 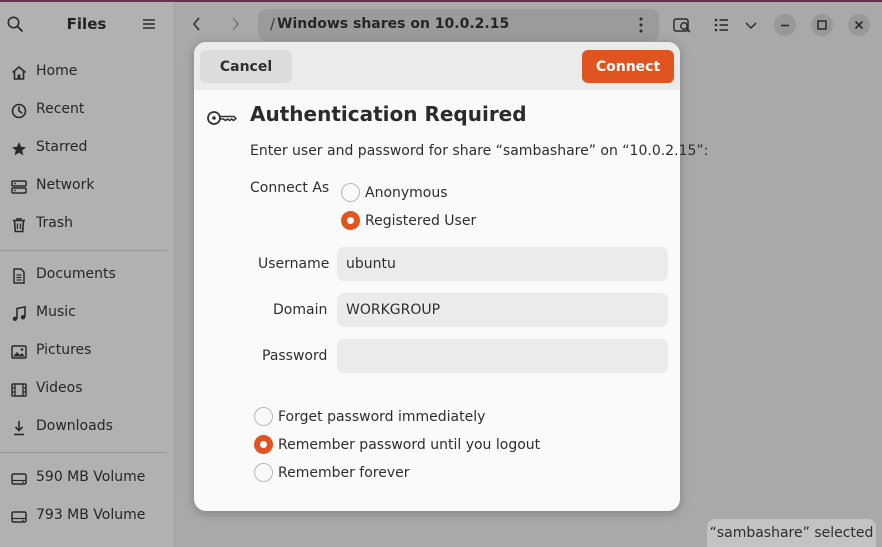 I want to click on forget-password-radio, so click(x=263, y=416).